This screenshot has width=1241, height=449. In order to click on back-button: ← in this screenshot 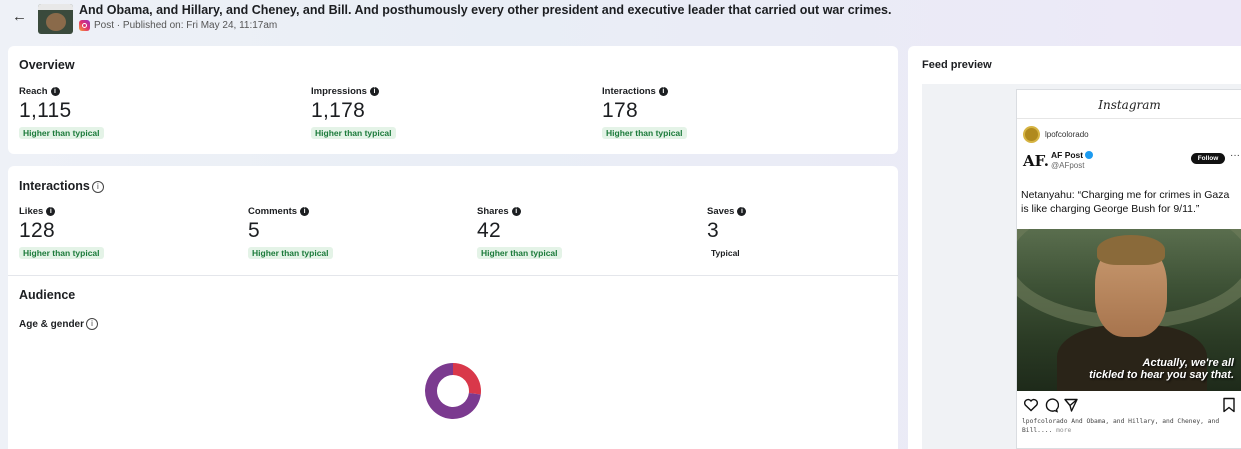, I will do `click(20, 17)`.